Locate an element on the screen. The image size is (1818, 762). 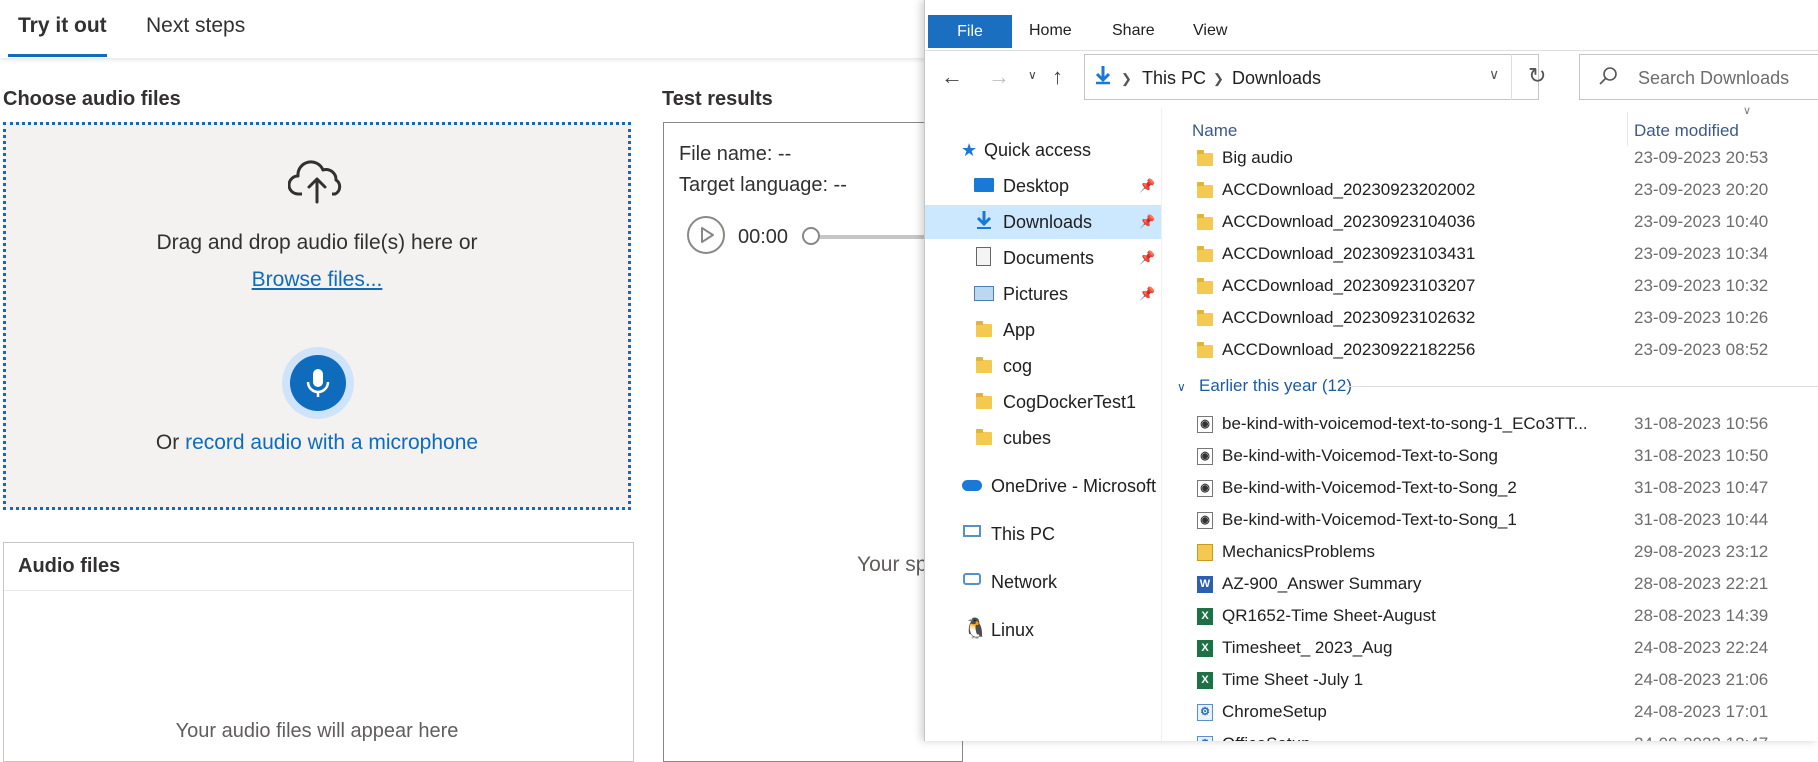
column-separator is located at coordinates (1627, 129).